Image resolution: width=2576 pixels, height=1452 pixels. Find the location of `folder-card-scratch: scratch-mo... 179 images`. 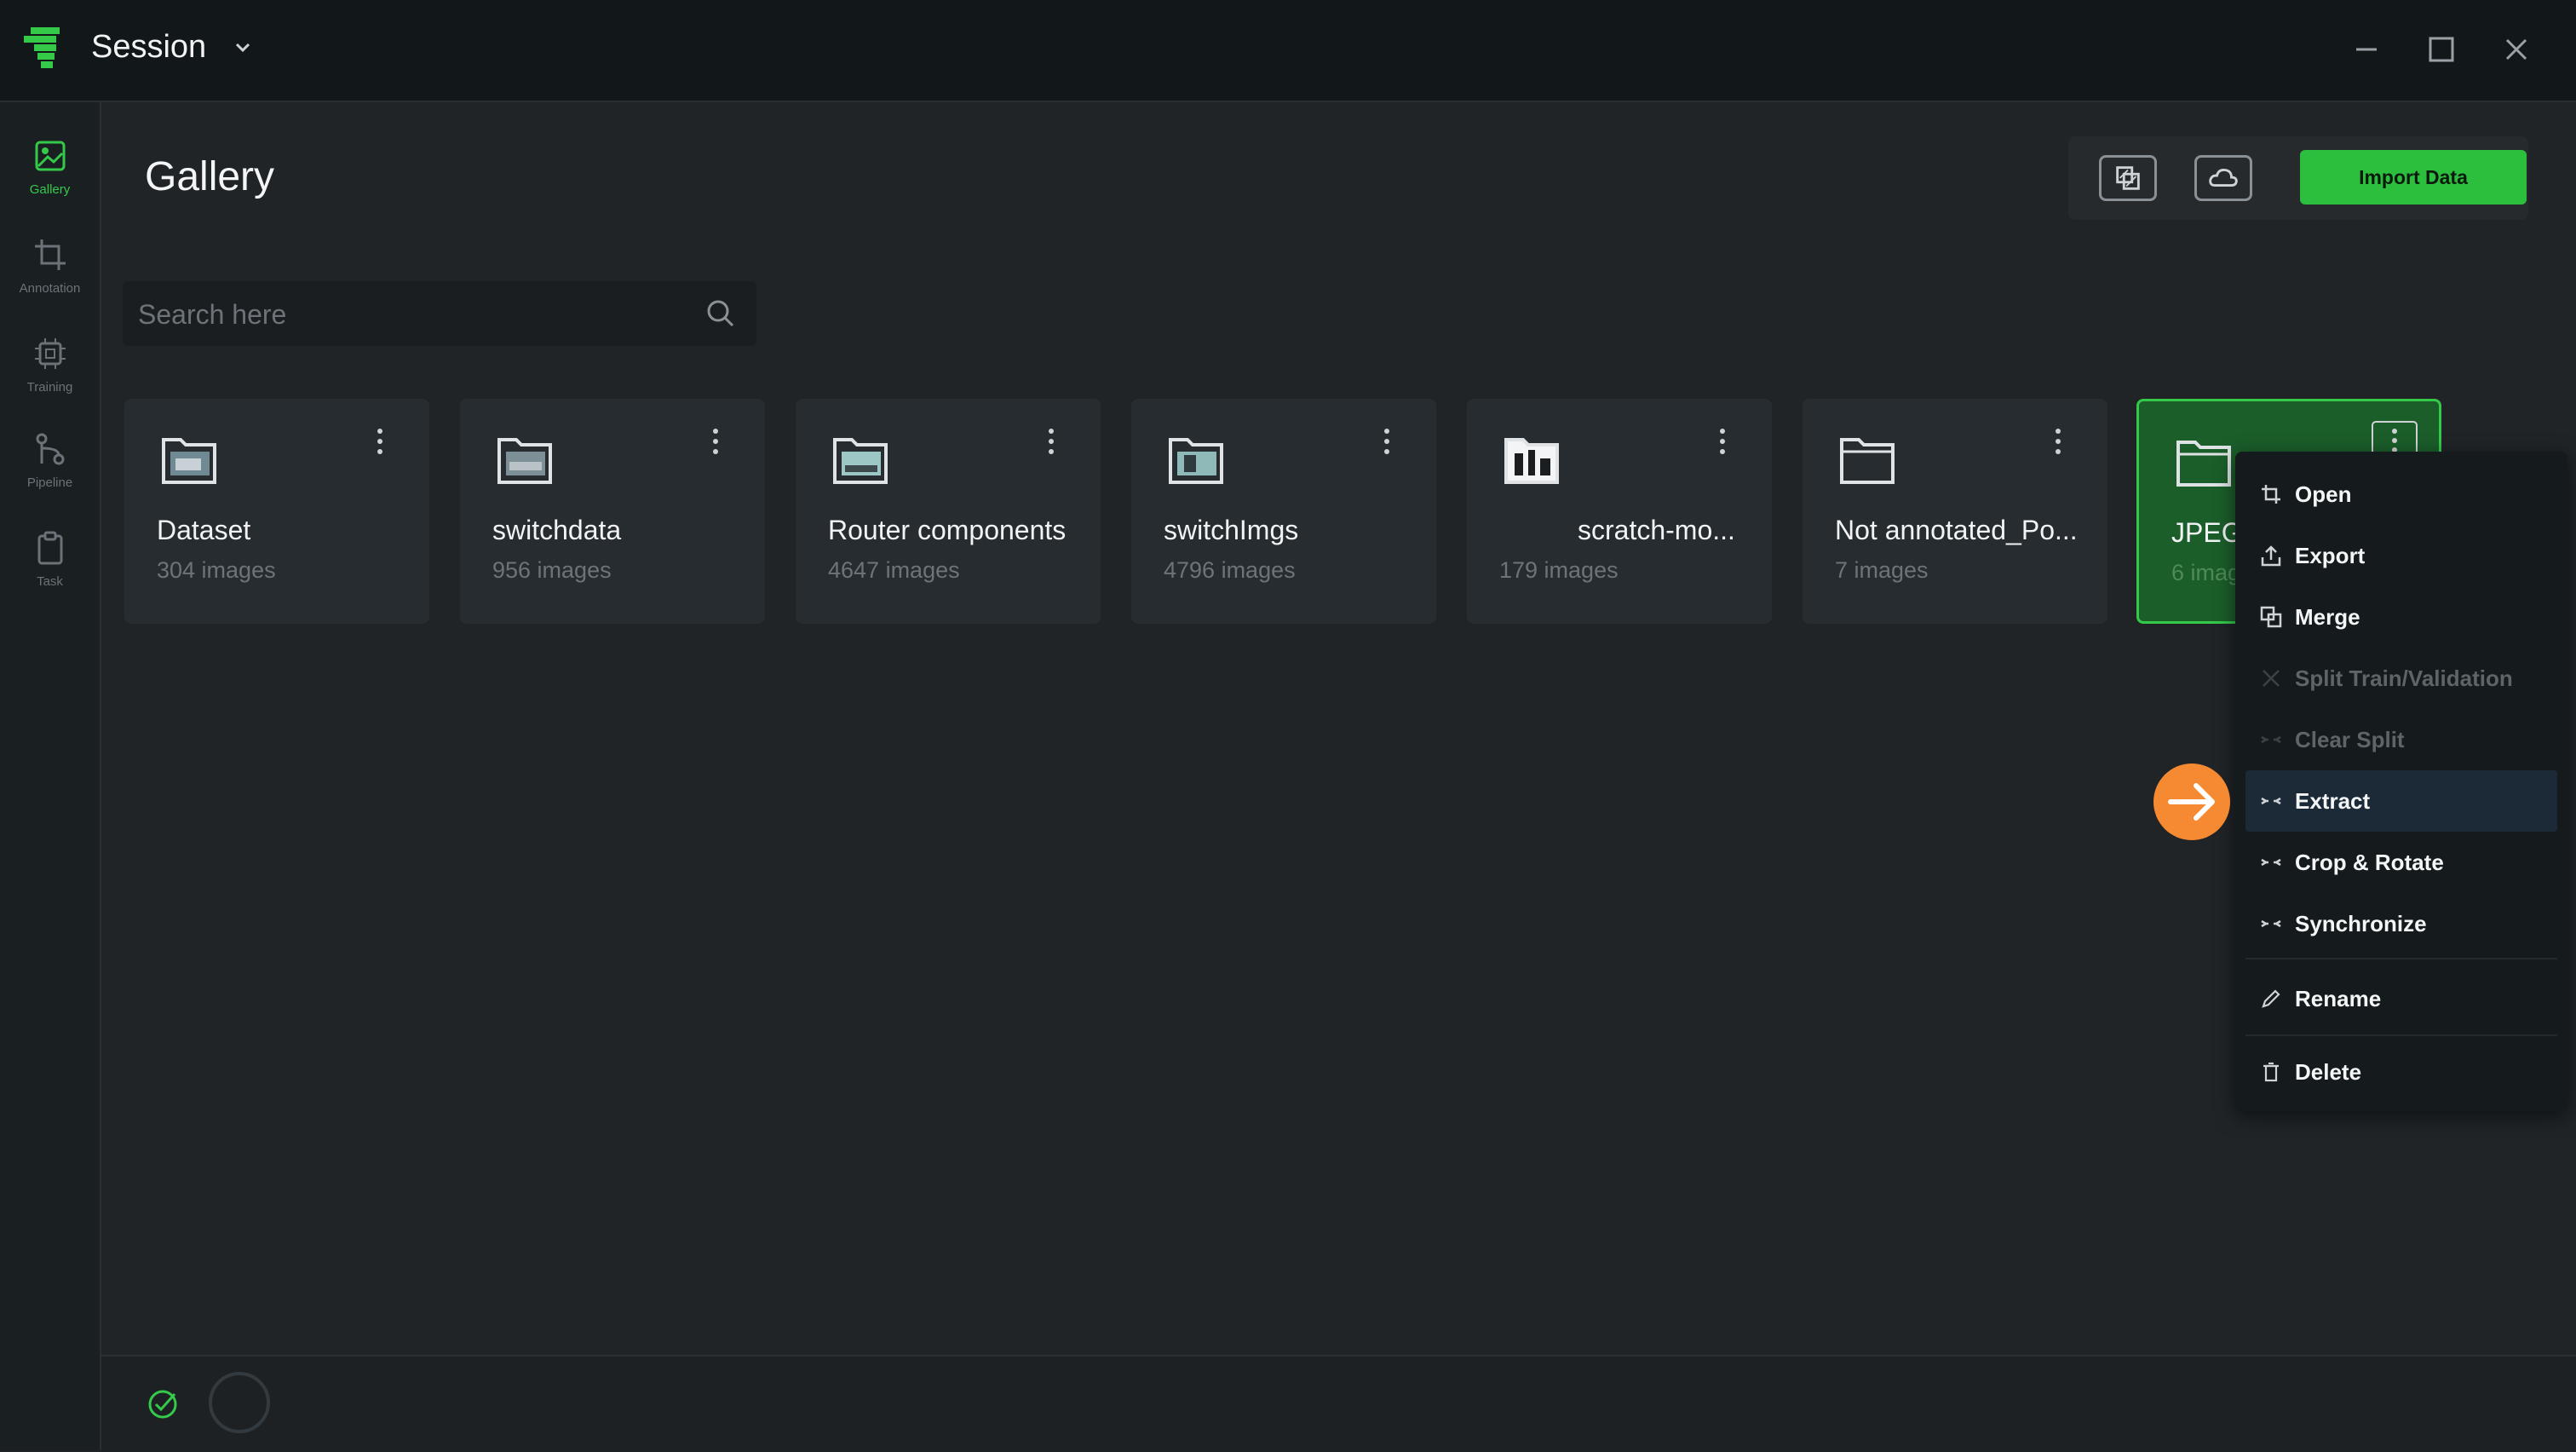

folder-card-scratch: scratch-mo... 179 images is located at coordinates (1620, 512).